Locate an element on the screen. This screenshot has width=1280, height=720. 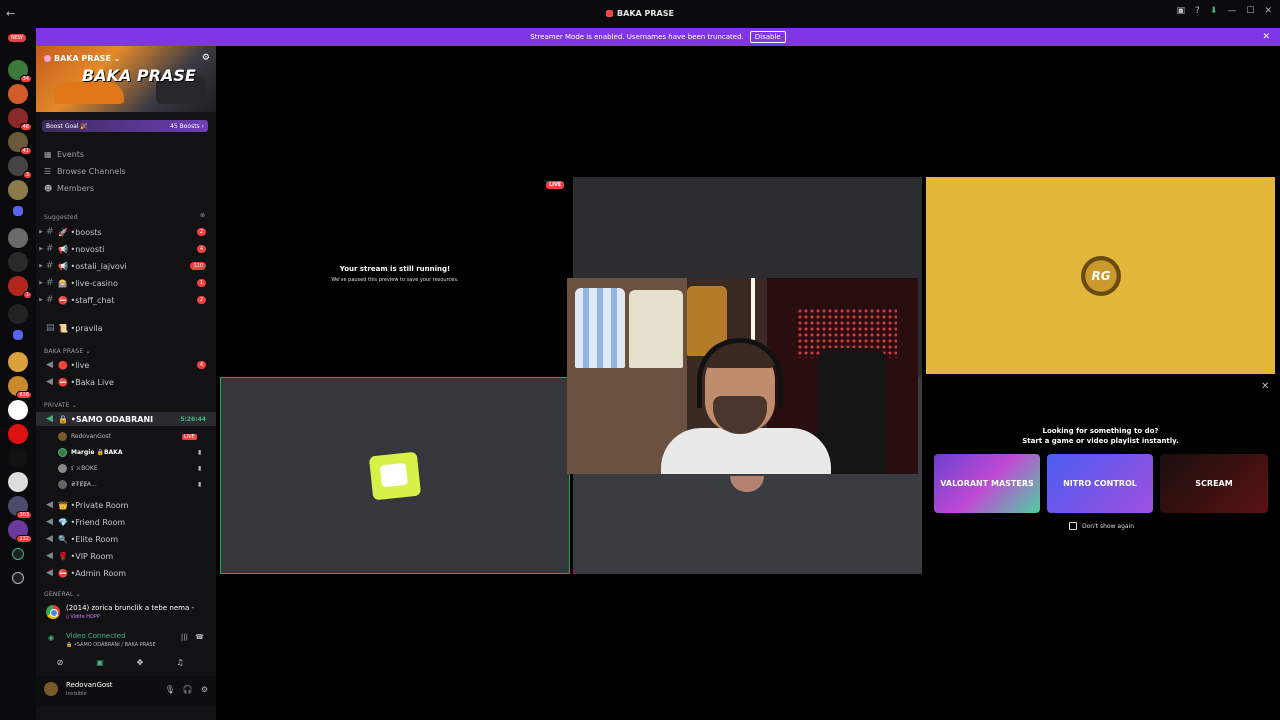
participant-tile: RG is located at coordinates (1100, 275).